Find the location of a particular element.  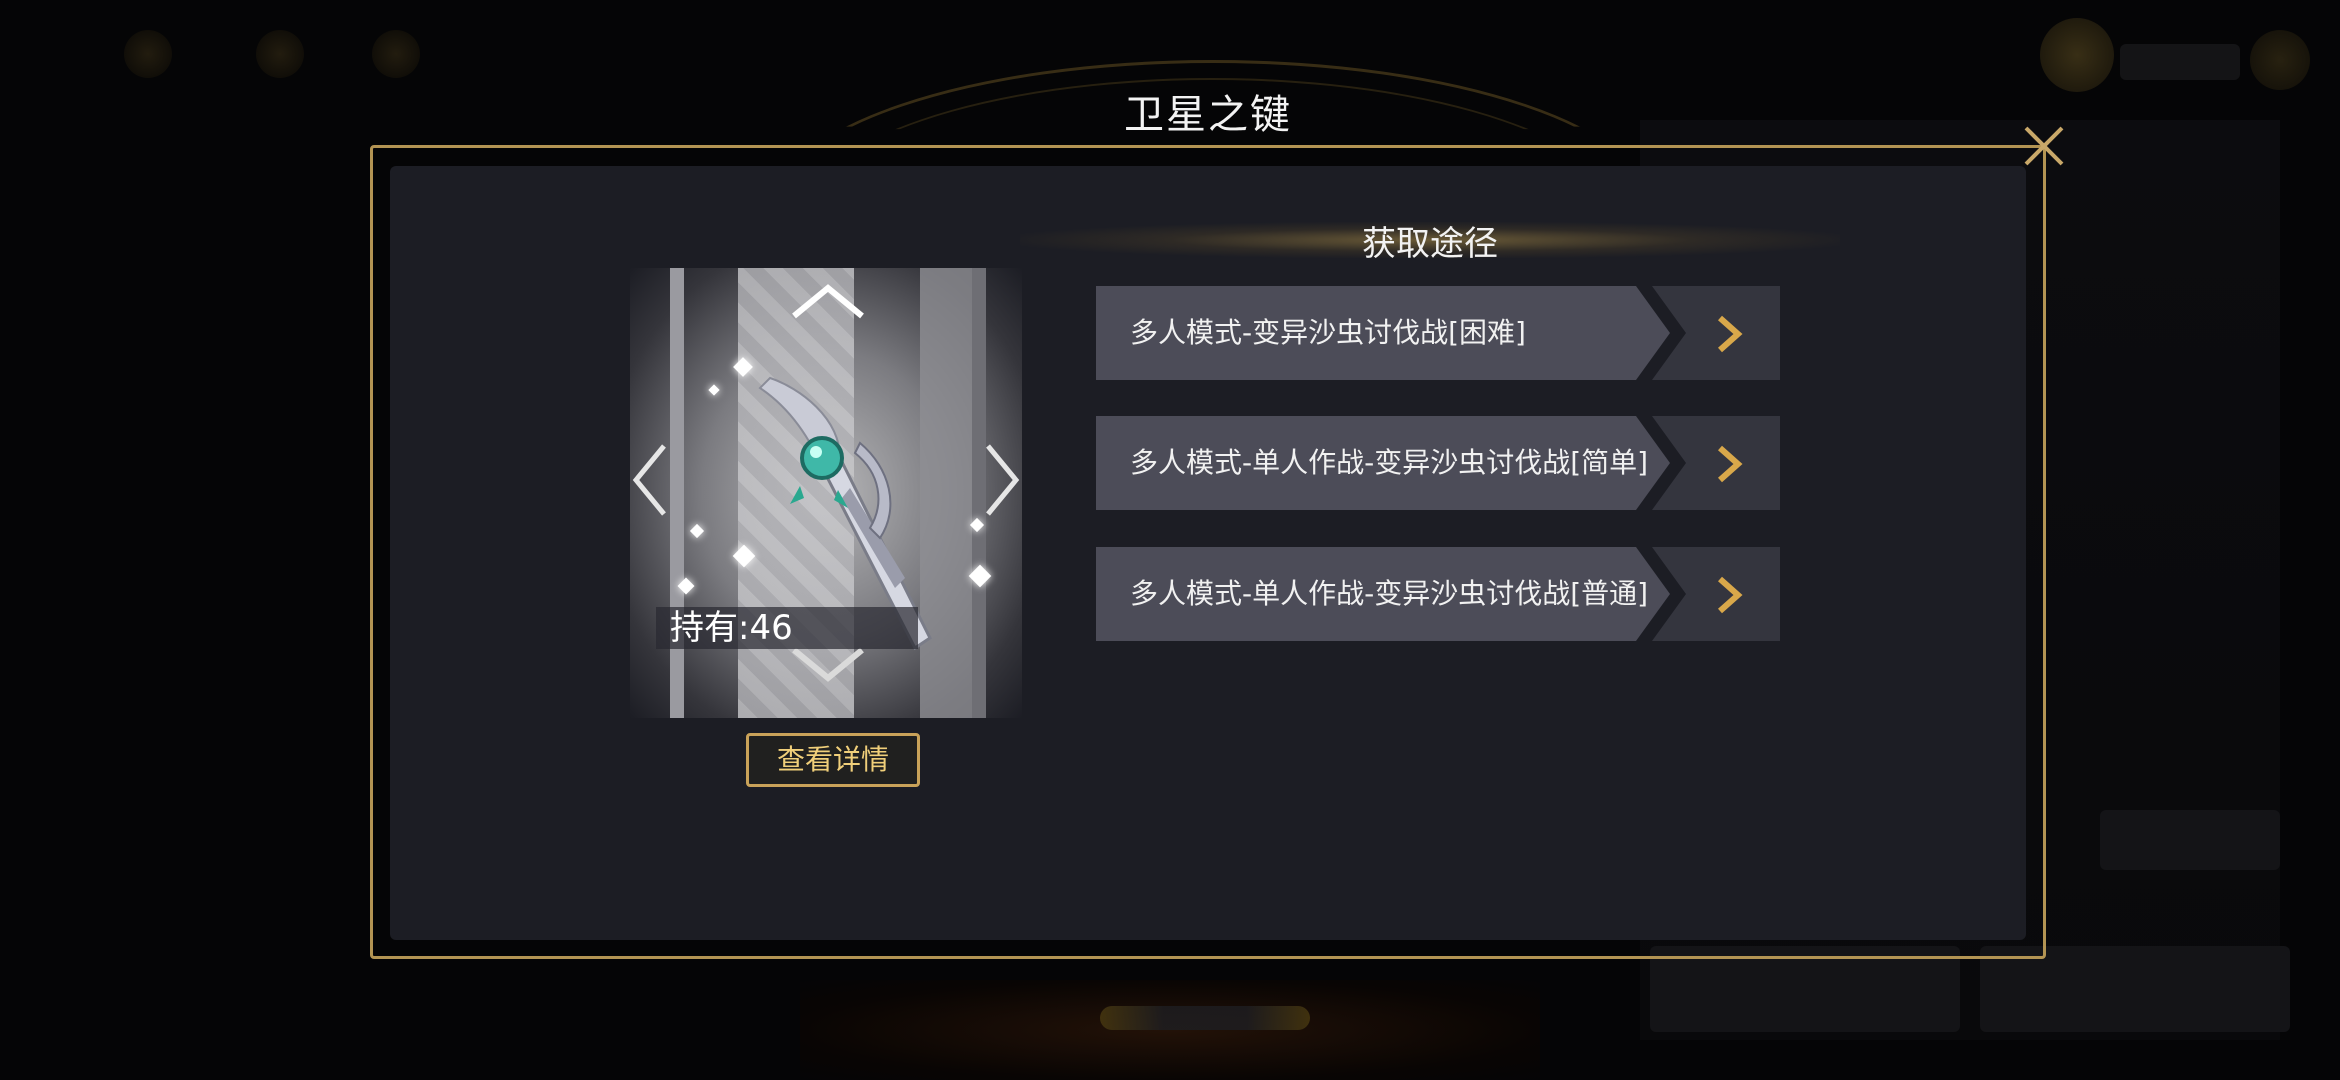

route-item: 多人模式-变异沙虫讨伐战[困难] is located at coordinates (1438, 333).